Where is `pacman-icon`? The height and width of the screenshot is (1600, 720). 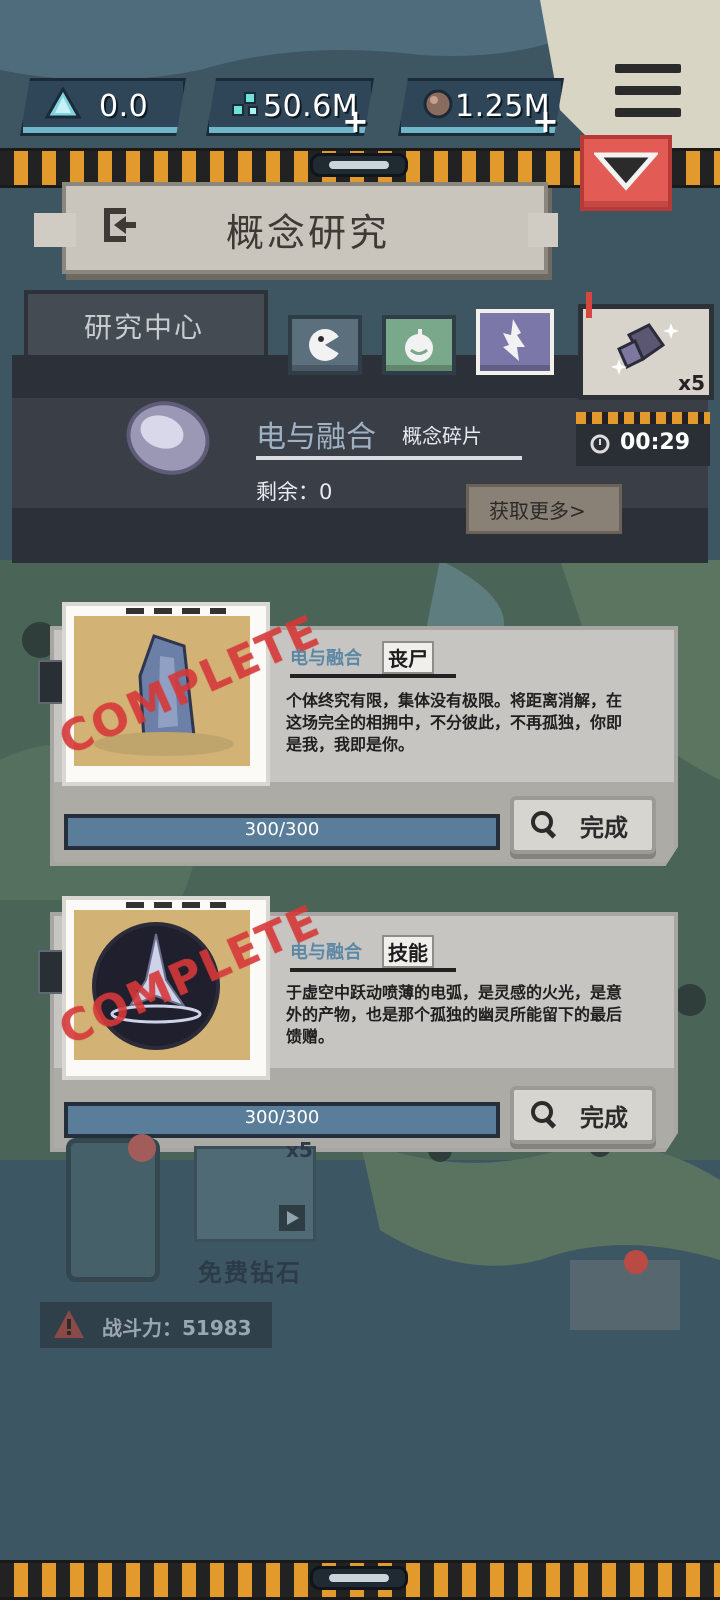 pacman-icon is located at coordinates (327, 345).